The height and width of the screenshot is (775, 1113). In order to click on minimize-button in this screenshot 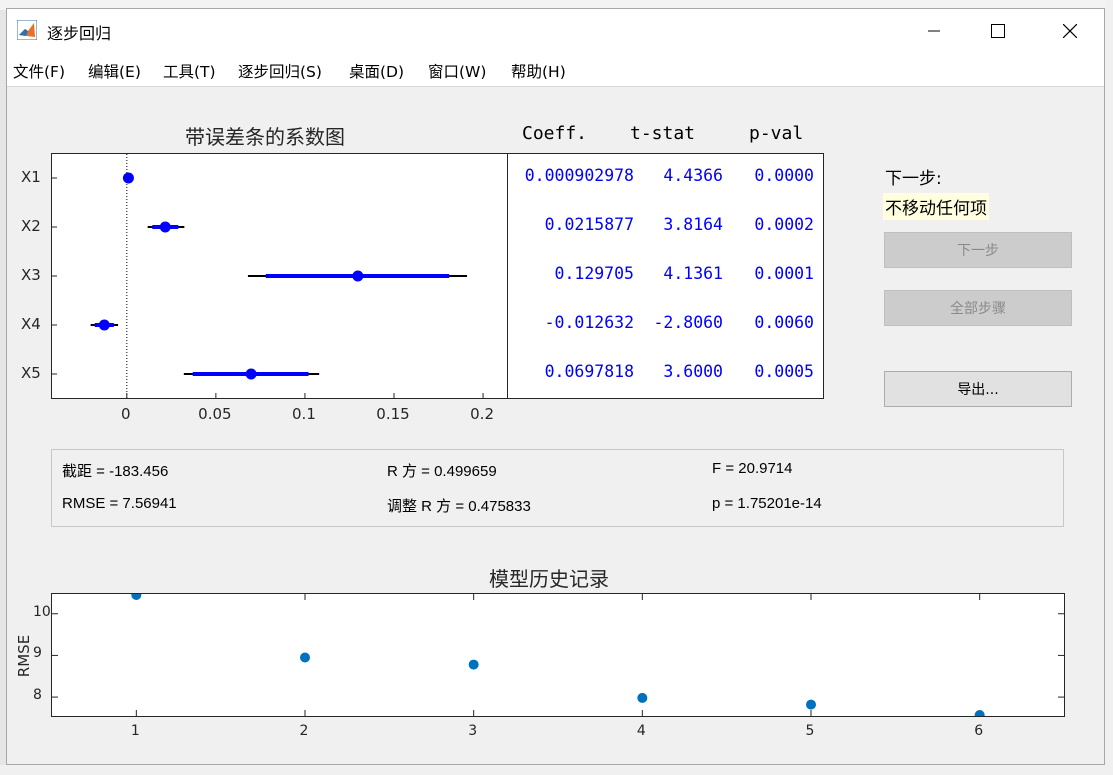, I will do `click(934, 31)`.